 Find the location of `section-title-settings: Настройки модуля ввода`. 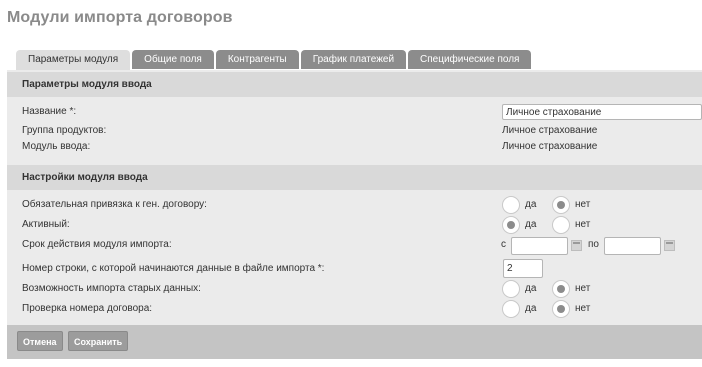

section-title-settings: Настройки модуля ввода is located at coordinates (354, 177).